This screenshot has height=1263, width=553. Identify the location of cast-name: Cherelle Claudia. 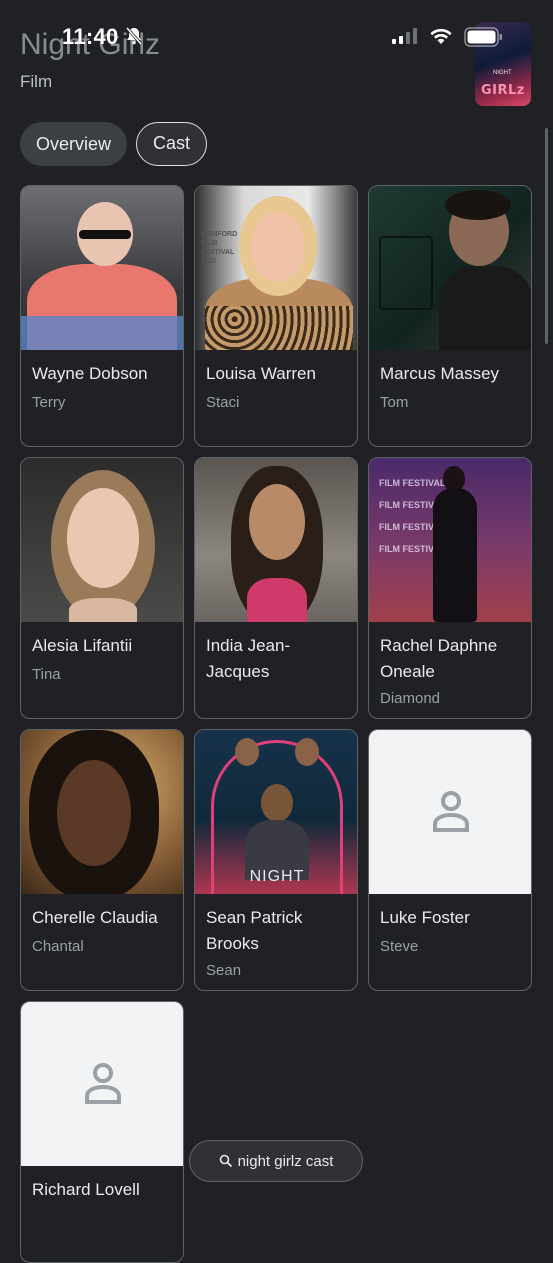
(95, 917).